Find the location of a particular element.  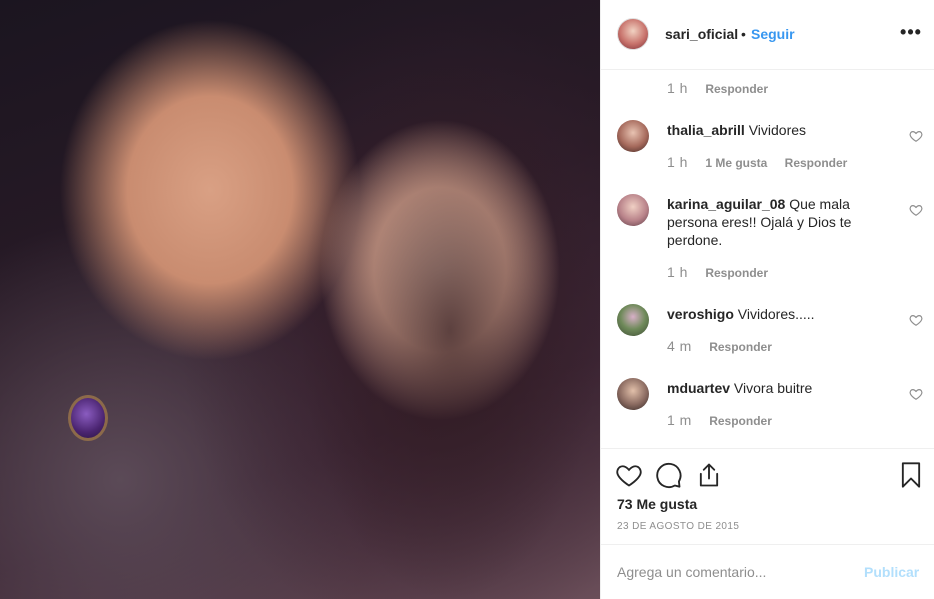

post-username: sari_oficial is located at coordinates (701, 34).